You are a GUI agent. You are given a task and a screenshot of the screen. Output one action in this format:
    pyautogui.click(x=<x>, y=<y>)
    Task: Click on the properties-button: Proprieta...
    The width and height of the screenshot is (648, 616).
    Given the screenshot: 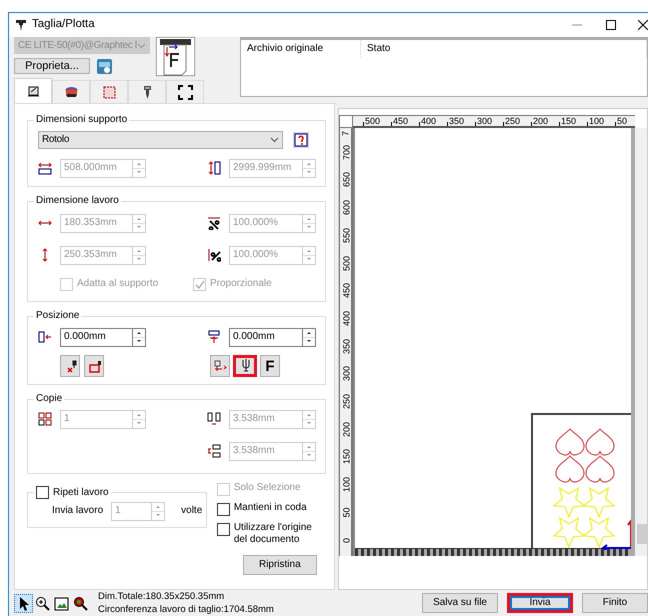 What is the action you would take?
    pyautogui.click(x=52, y=66)
    